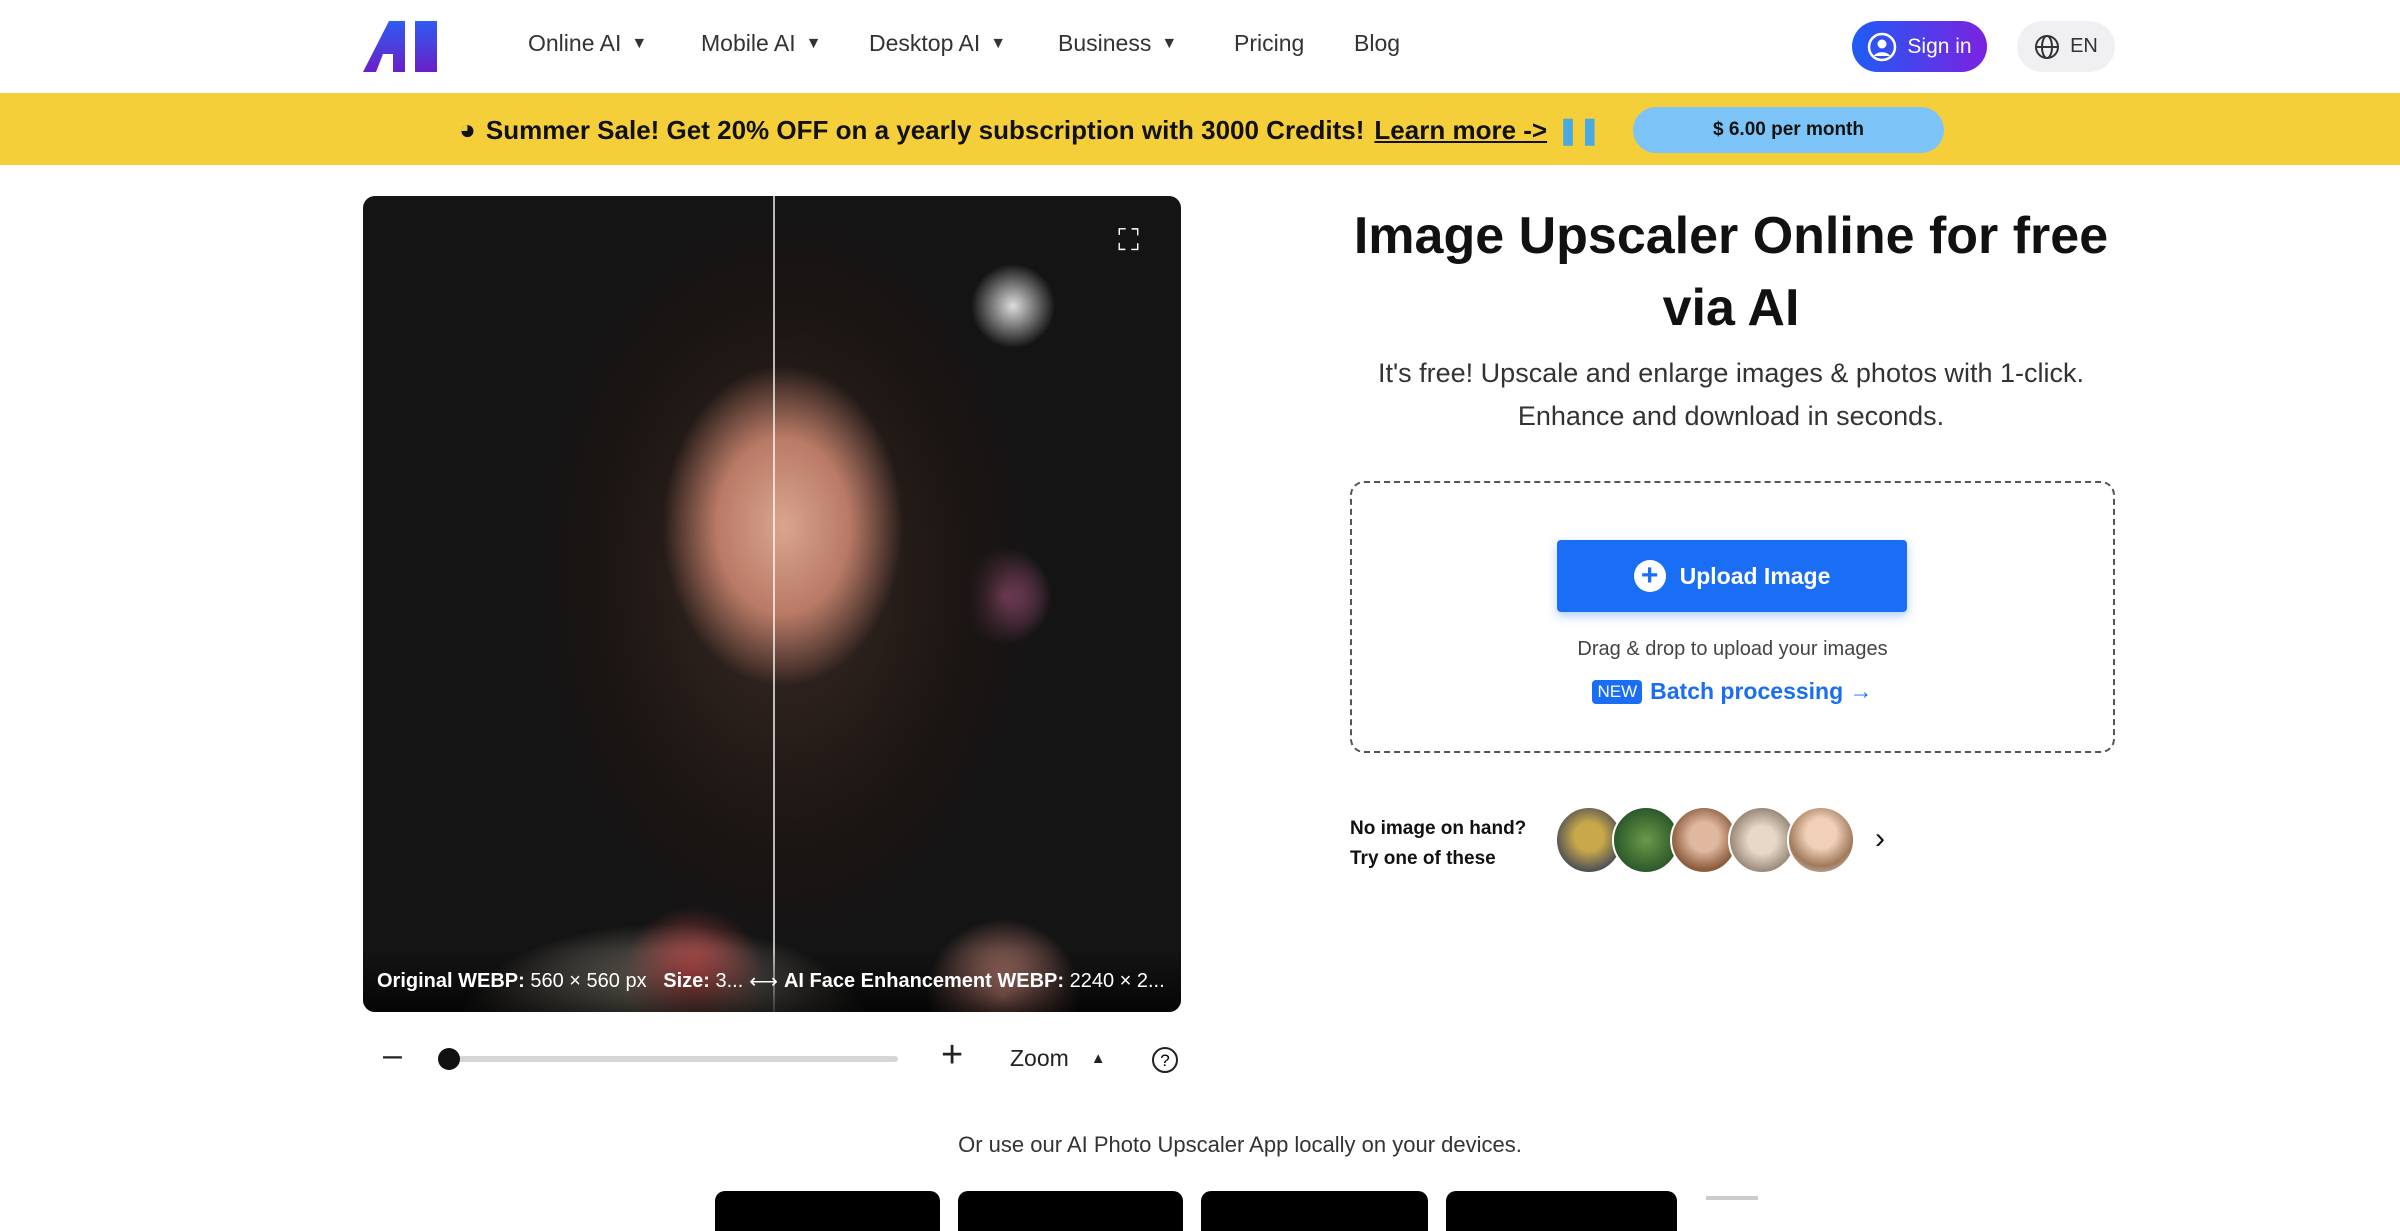  I want to click on nav-blog: Blog, so click(1377, 43).